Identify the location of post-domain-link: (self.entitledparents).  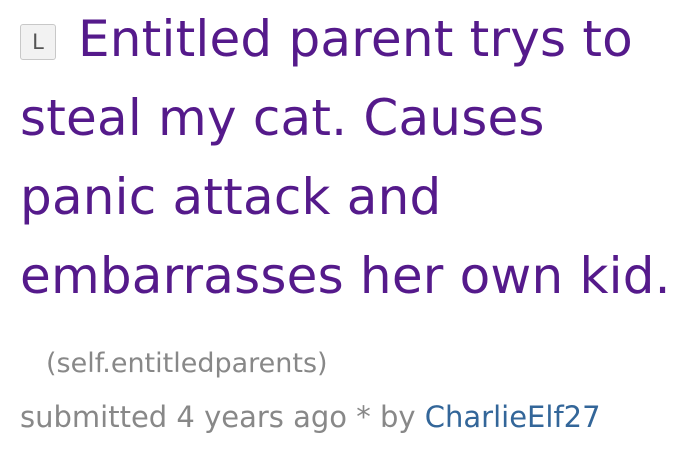
(187, 363).